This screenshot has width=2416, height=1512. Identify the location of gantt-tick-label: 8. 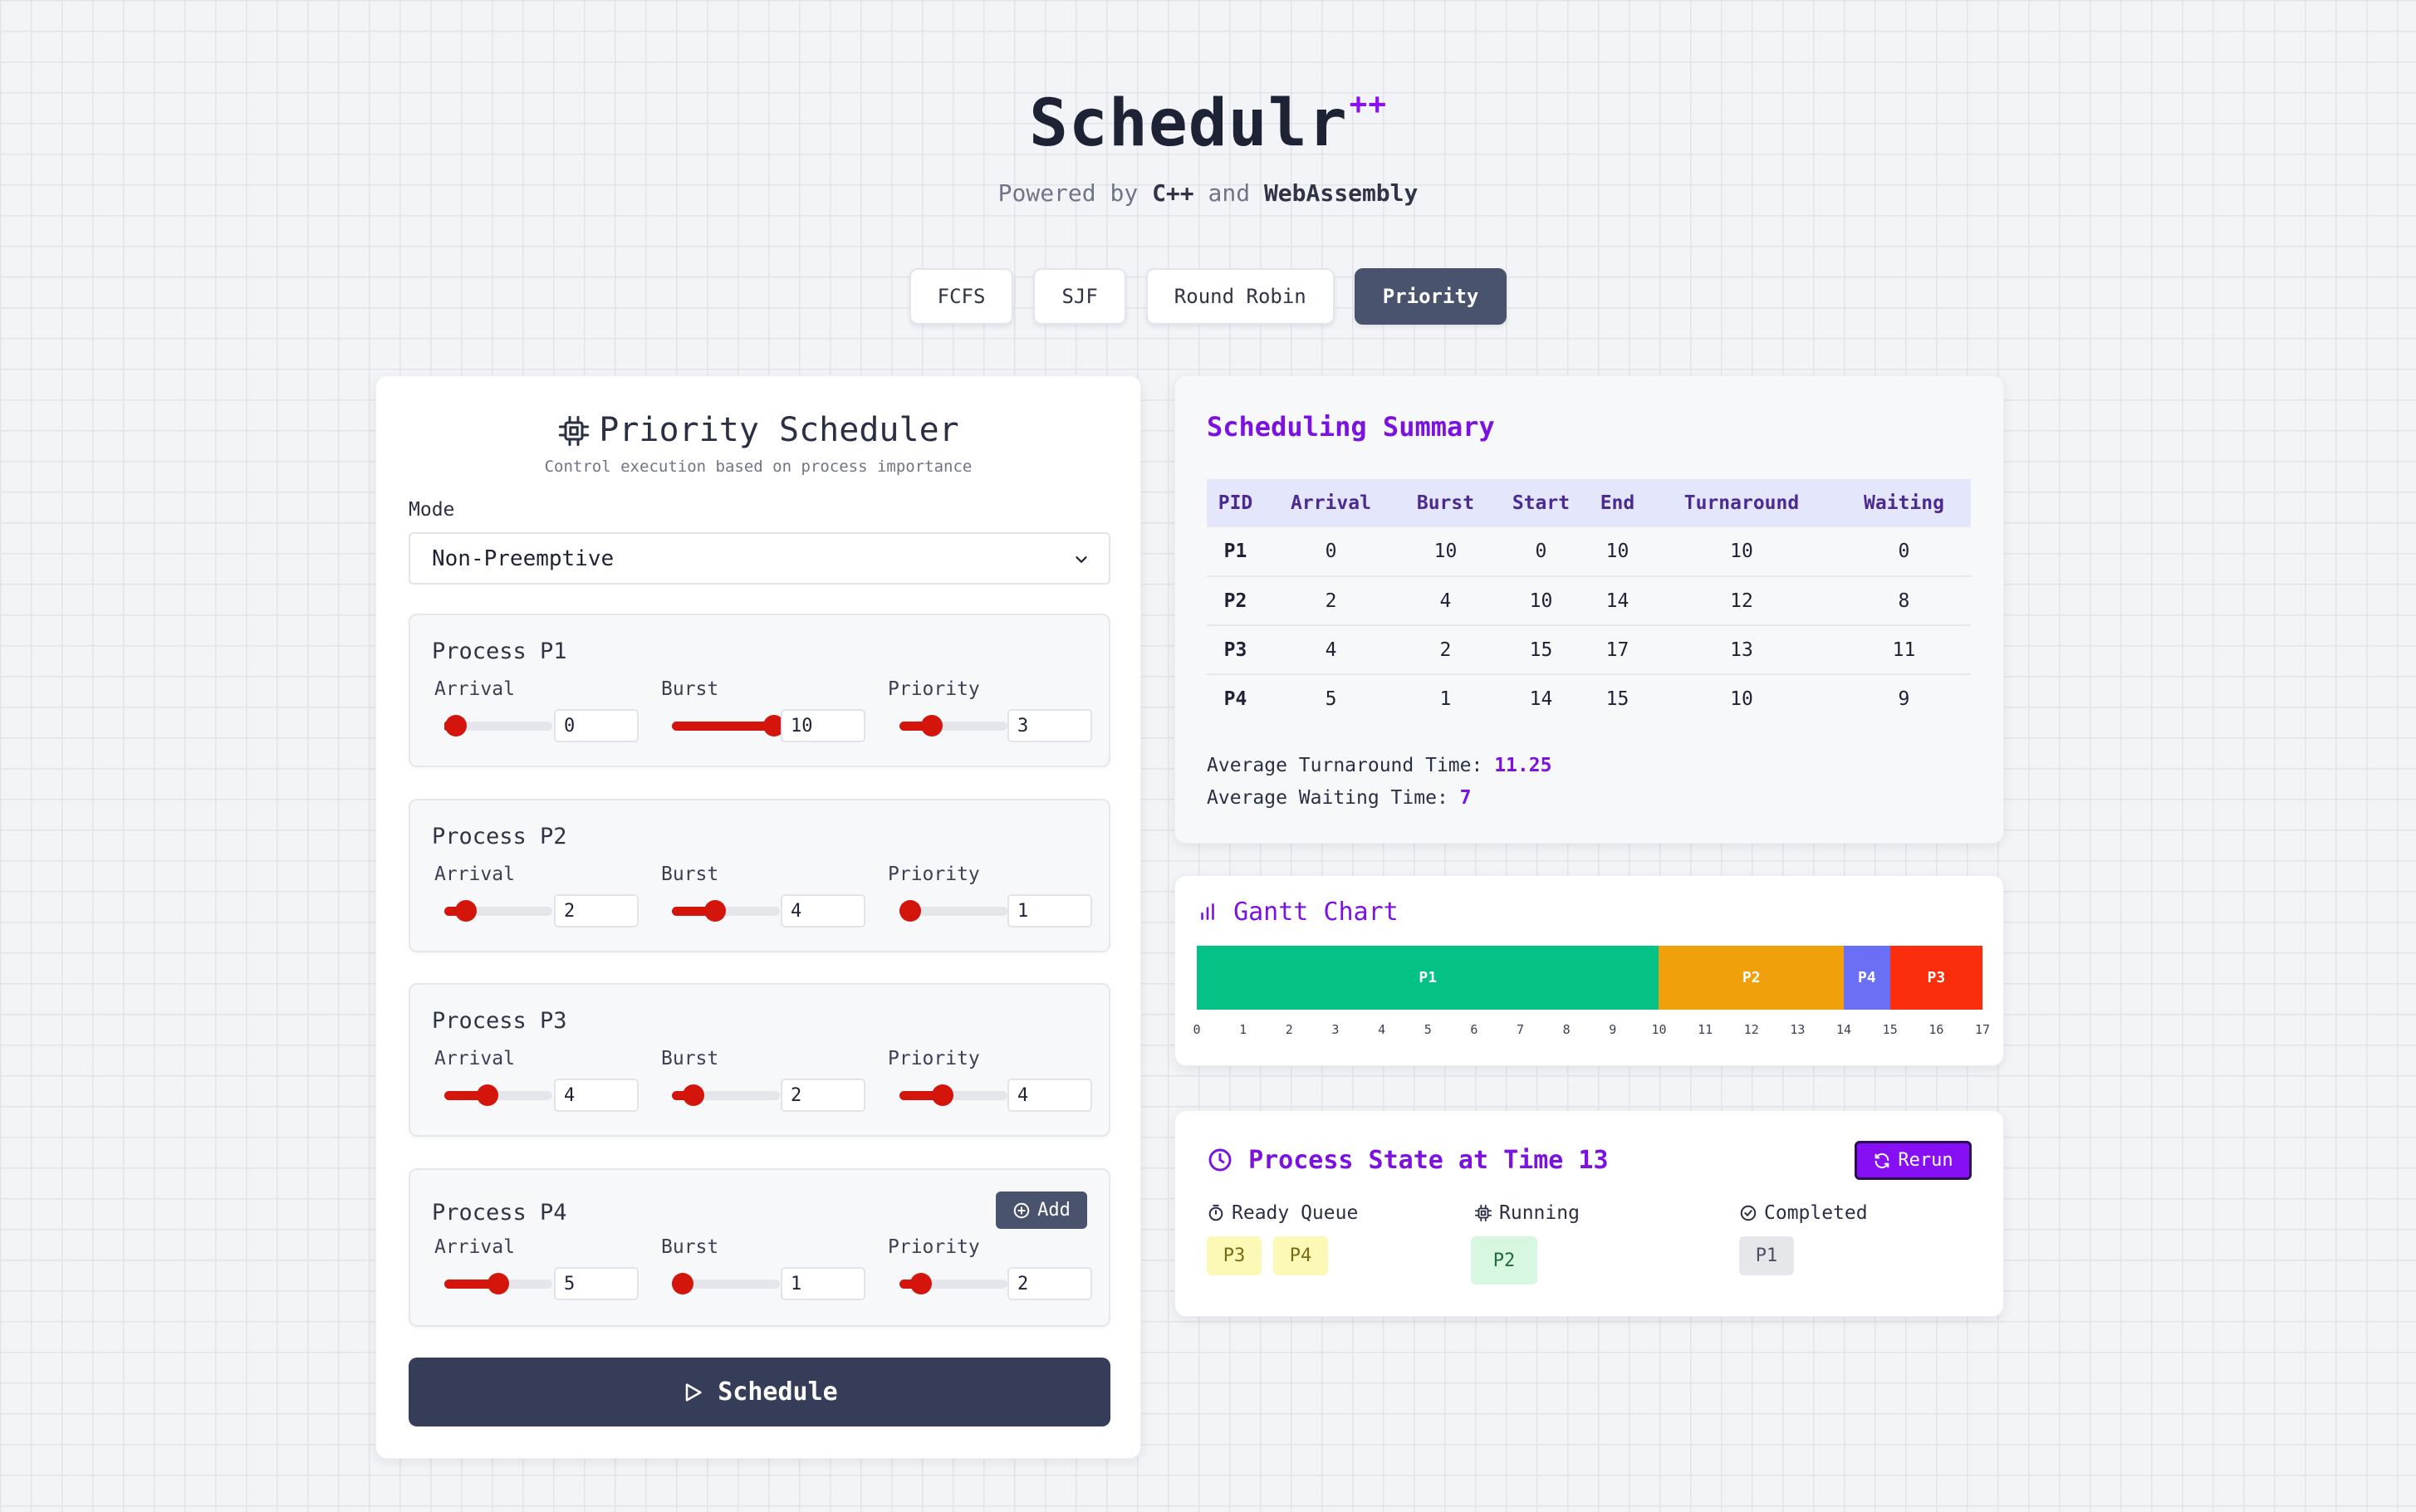
(1566, 1029).